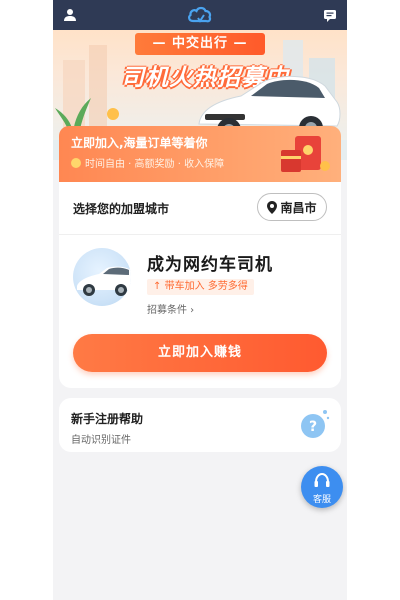  What do you see at coordinates (170, 308) in the screenshot?
I see `recruit-conditions-link: 招募条件 ›` at bounding box center [170, 308].